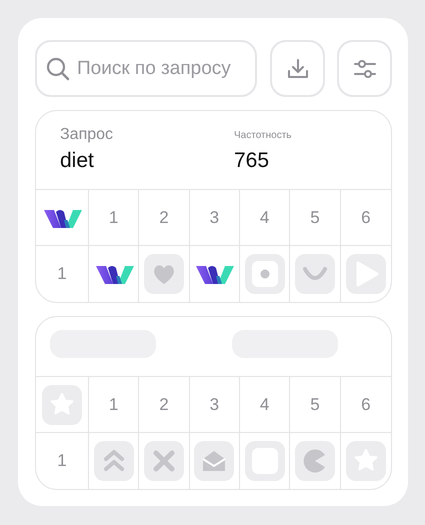  What do you see at coordinates (146, 68) in the screenshot?
I see `search-field: Поиск по запросу` at bounding box center [146, 68].